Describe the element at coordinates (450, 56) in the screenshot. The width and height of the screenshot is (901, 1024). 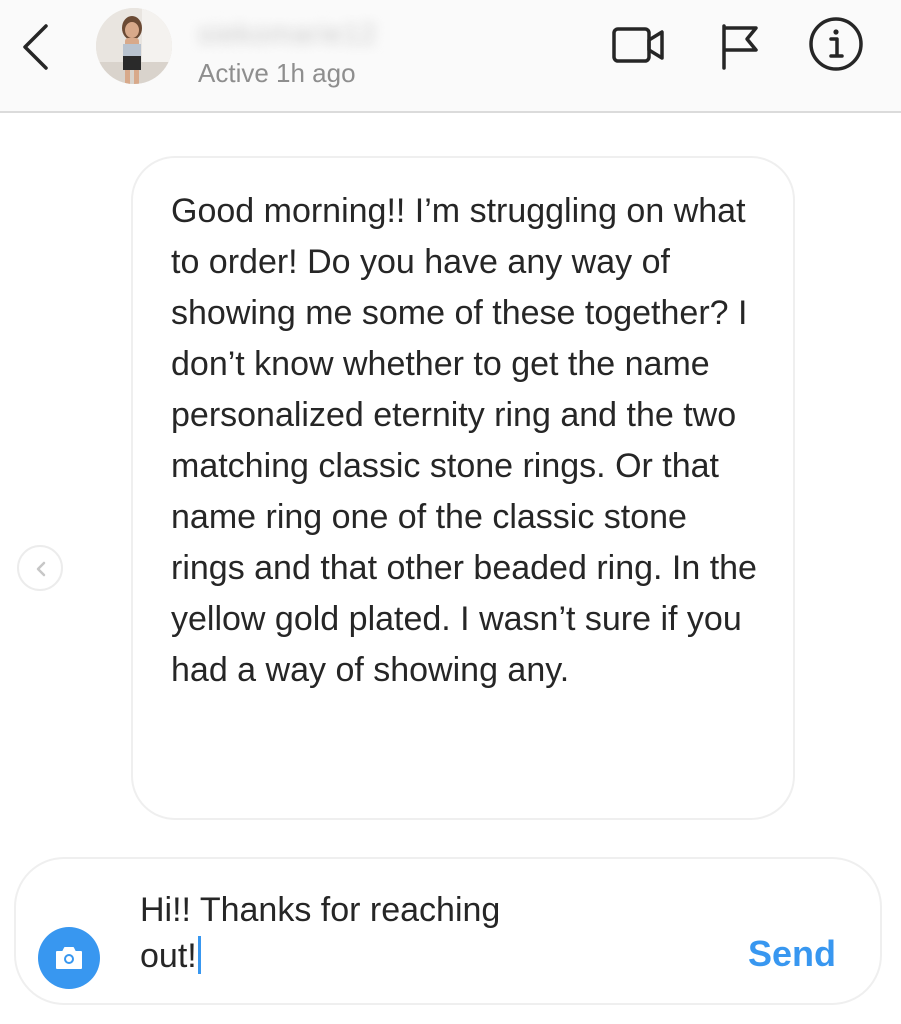
I see `conversation-header: siekomarie12 Active 1h ago` at that location.